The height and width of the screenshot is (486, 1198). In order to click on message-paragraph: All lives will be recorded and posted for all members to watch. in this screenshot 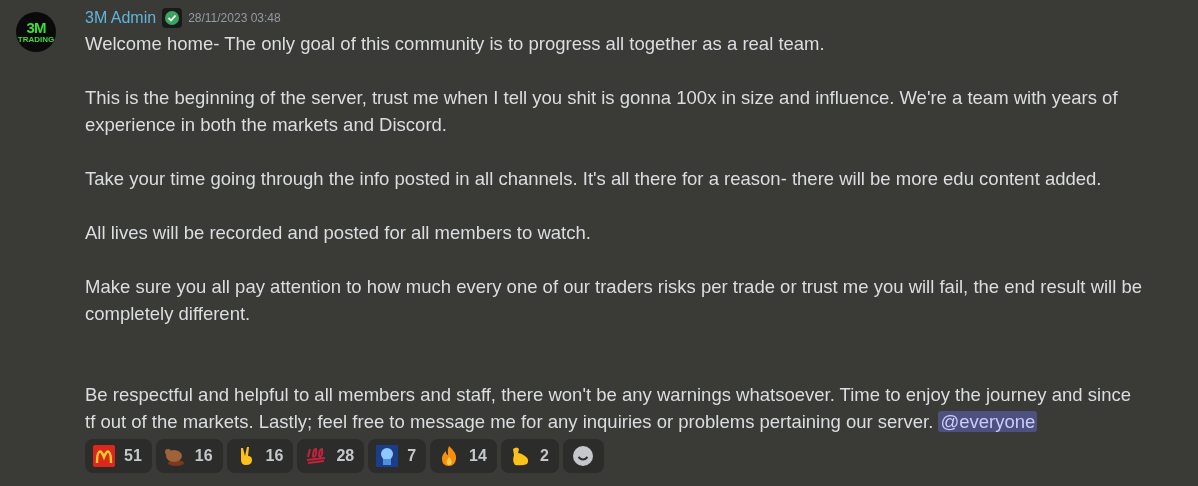, I will do `click(338, 233)`.